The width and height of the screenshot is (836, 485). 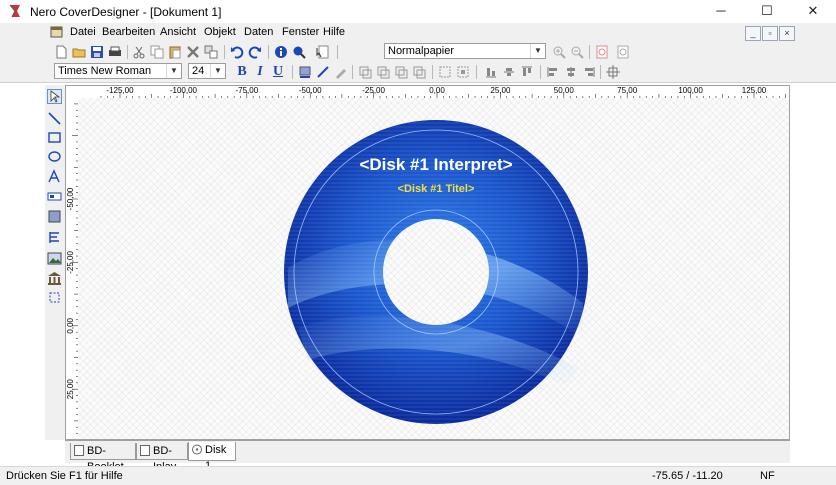 I want to click on align-bars-left-icon, so click(x=491, y=72).